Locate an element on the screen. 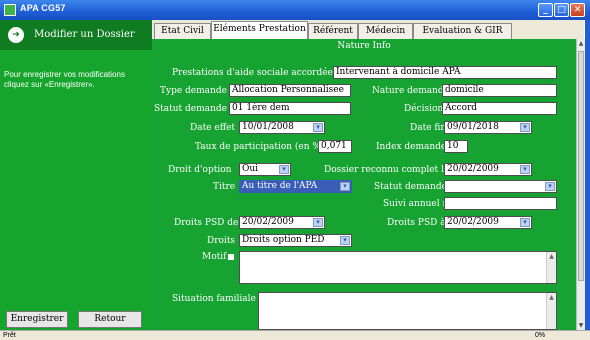  titre-value: Au titre de l'APA is located at coordinates (280, 186).